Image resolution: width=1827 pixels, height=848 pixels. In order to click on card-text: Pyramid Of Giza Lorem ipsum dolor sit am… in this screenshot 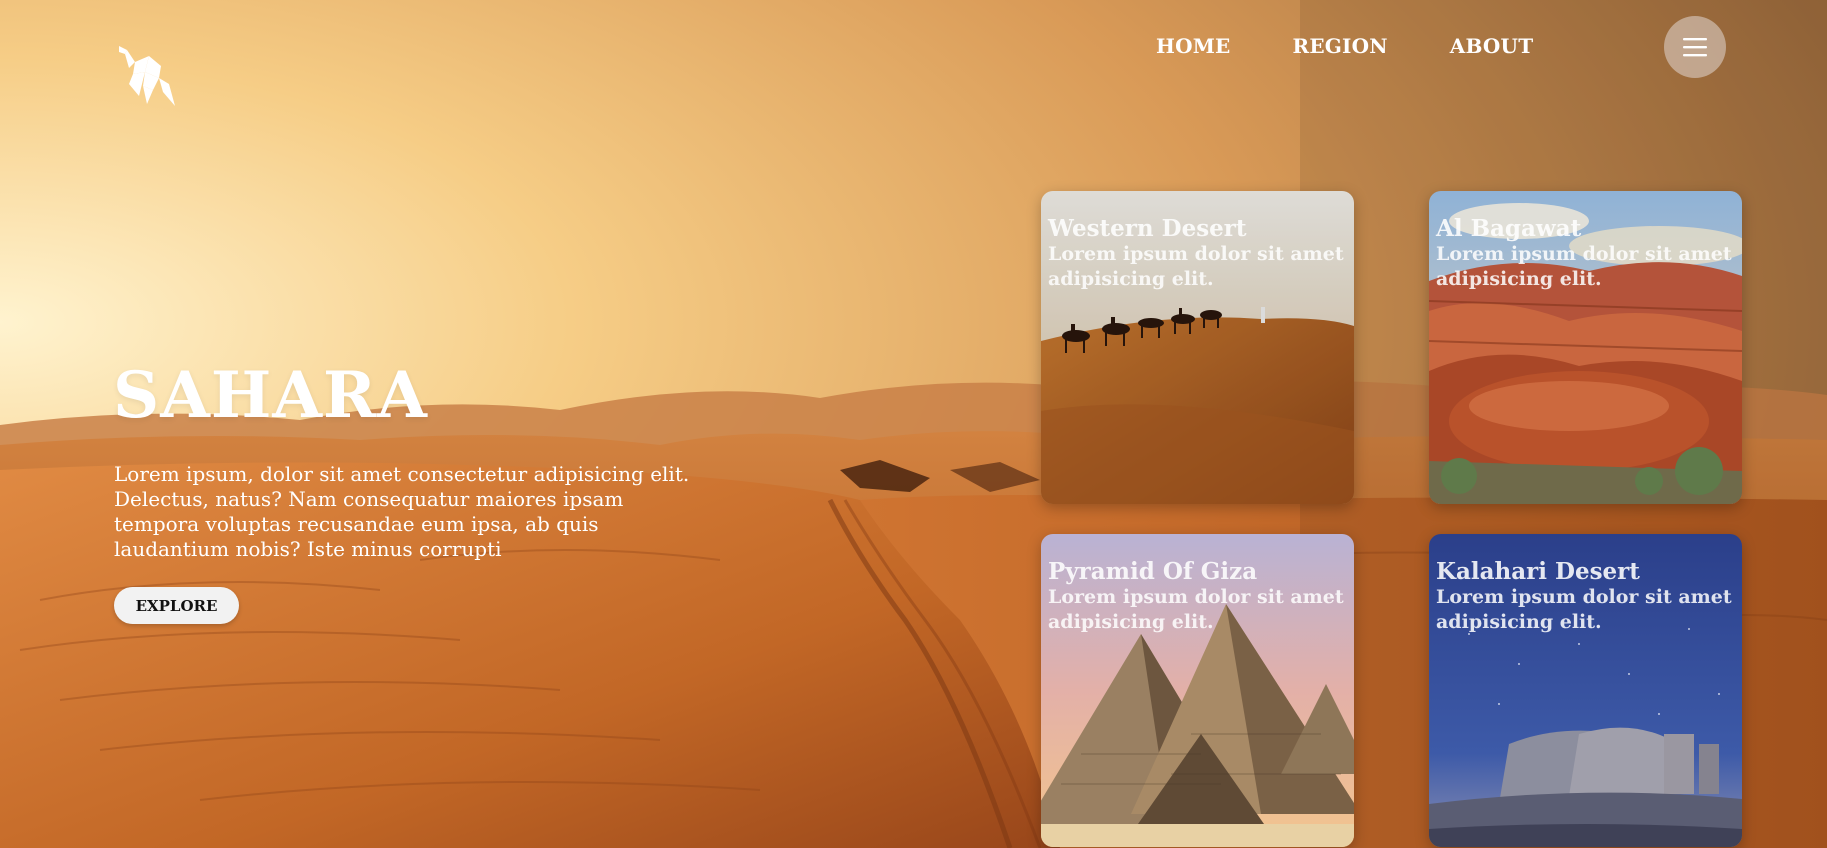, I will do `click(1197, 596)`.